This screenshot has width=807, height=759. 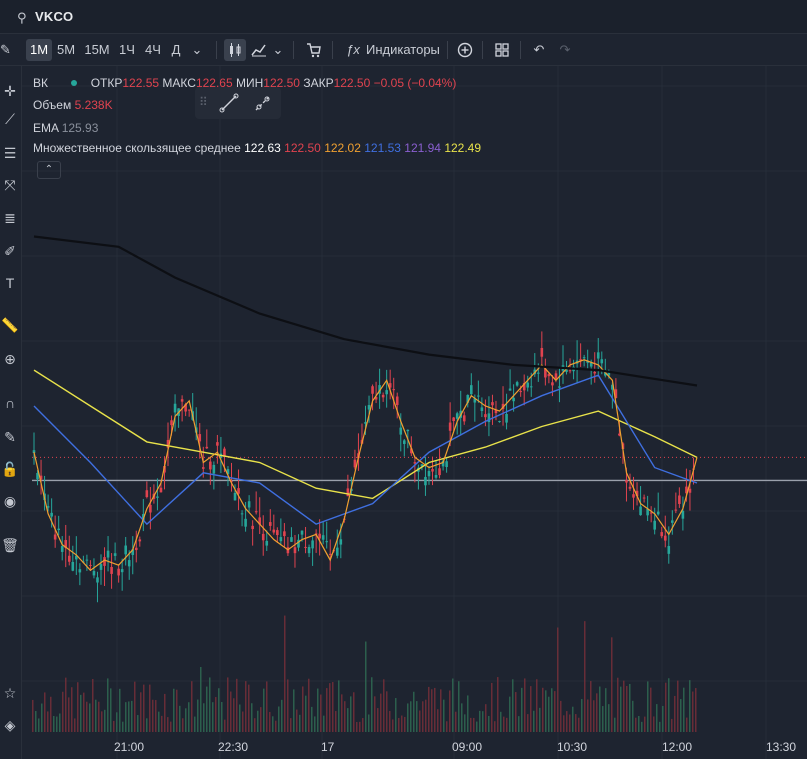 I want to click on x-tick-label: 10:30, so click(x=572, y=747).